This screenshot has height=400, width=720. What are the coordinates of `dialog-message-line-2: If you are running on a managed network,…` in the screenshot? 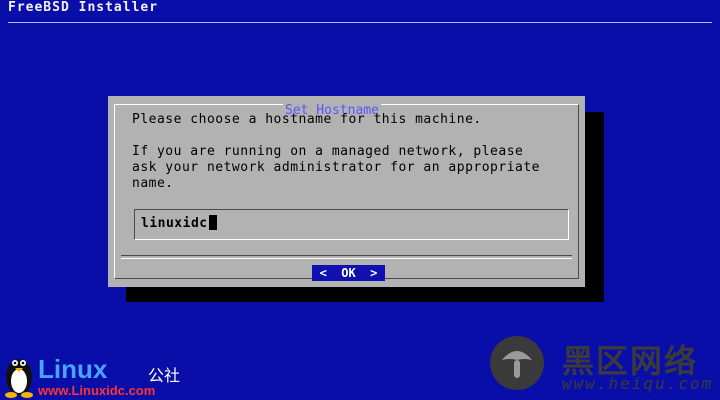 It's located at (328, 151).